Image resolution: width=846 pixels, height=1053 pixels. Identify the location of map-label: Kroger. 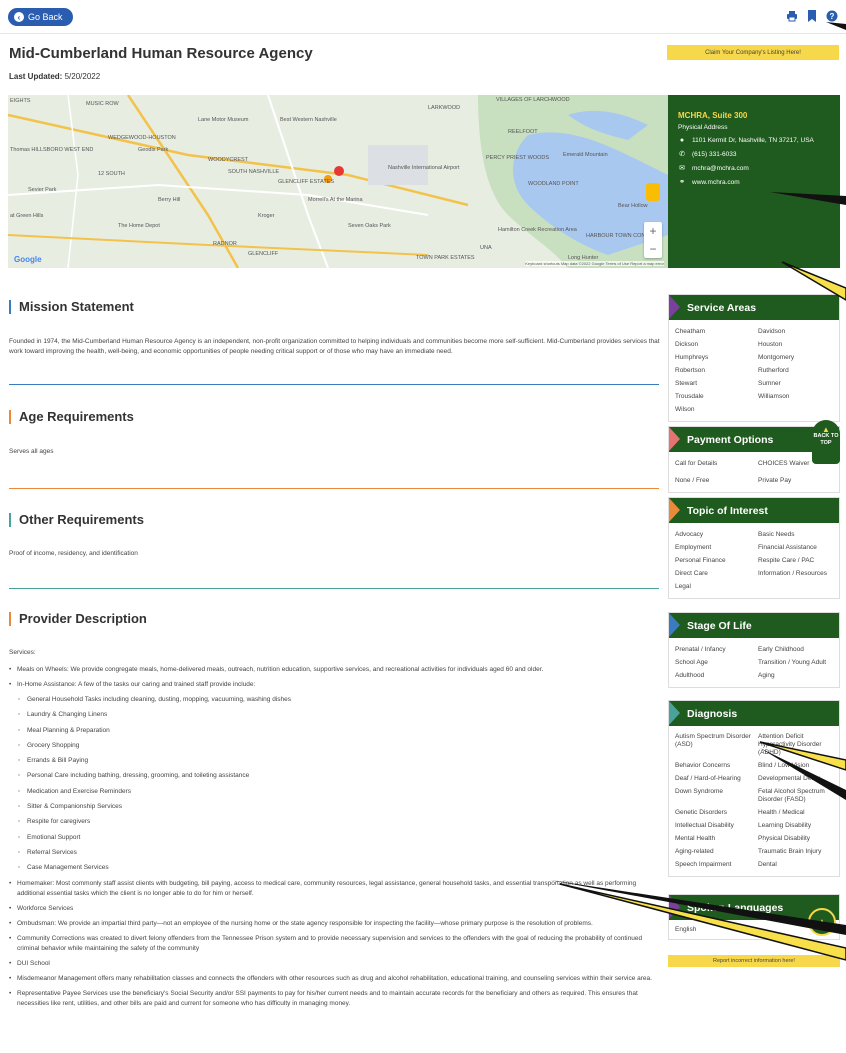
(266, 216).